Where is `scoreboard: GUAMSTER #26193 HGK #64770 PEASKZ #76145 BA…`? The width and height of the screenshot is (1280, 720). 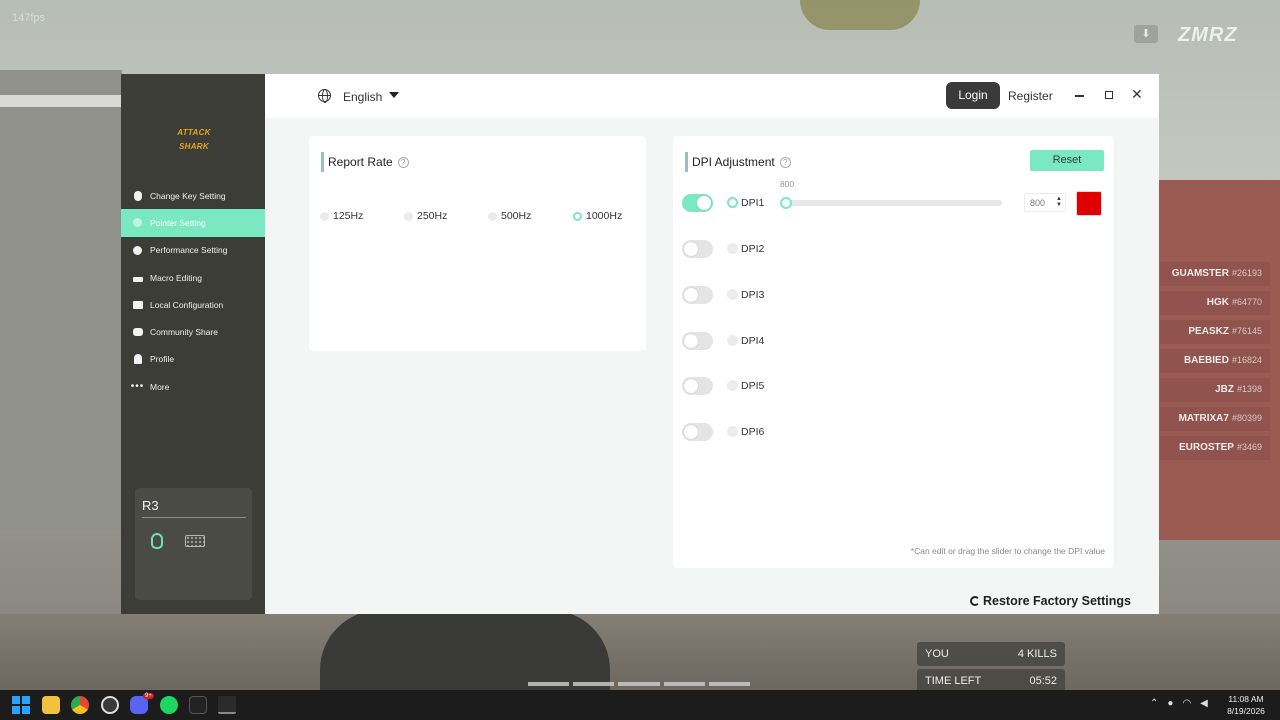
scoreboard: GUAMSTER #26193 HGK #64770 PEASKZ #76145 BA… is located at coordinates (1215, 363).